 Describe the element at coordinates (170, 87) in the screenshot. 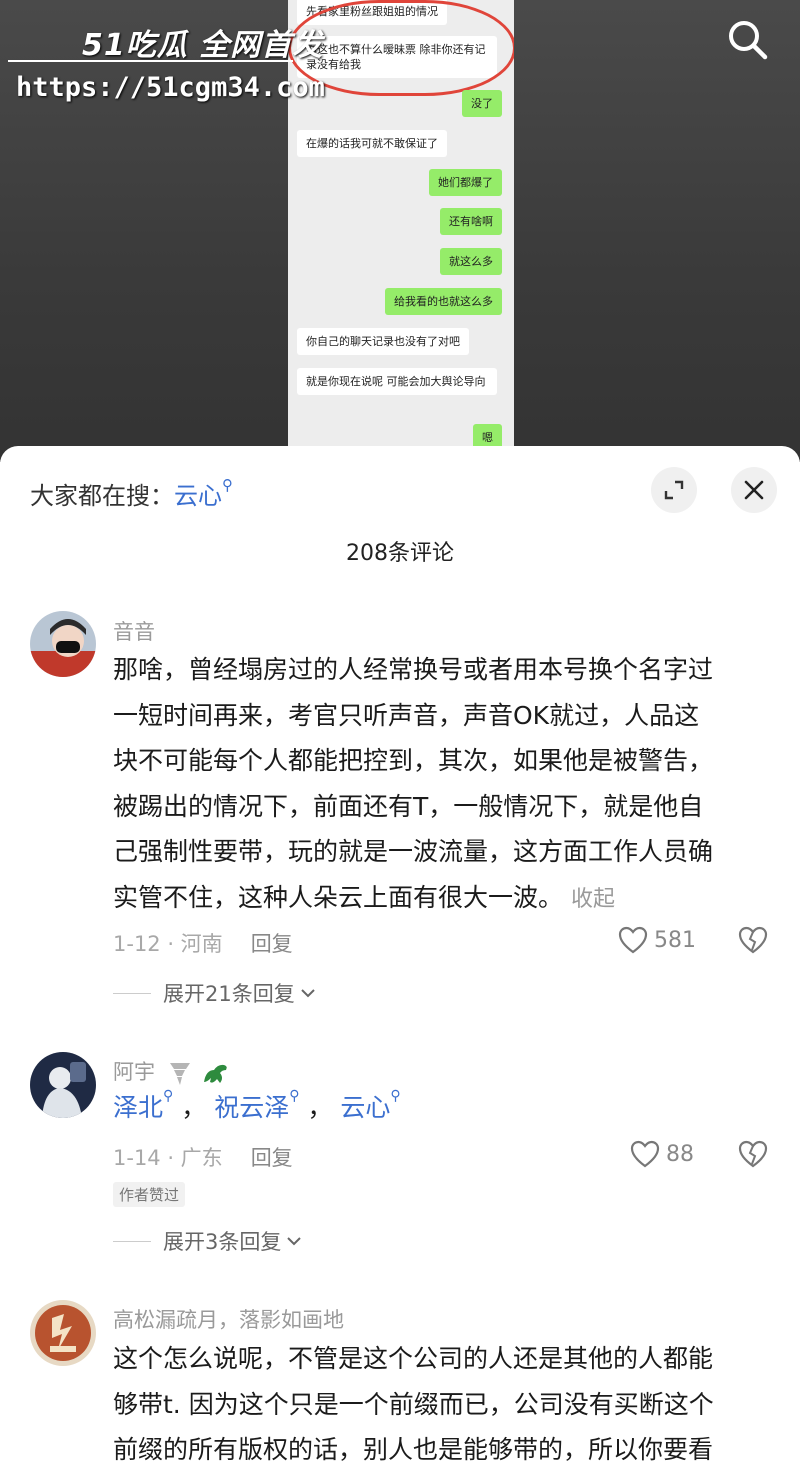

I see `watermark-url: https://51cgm34.com` at that location.